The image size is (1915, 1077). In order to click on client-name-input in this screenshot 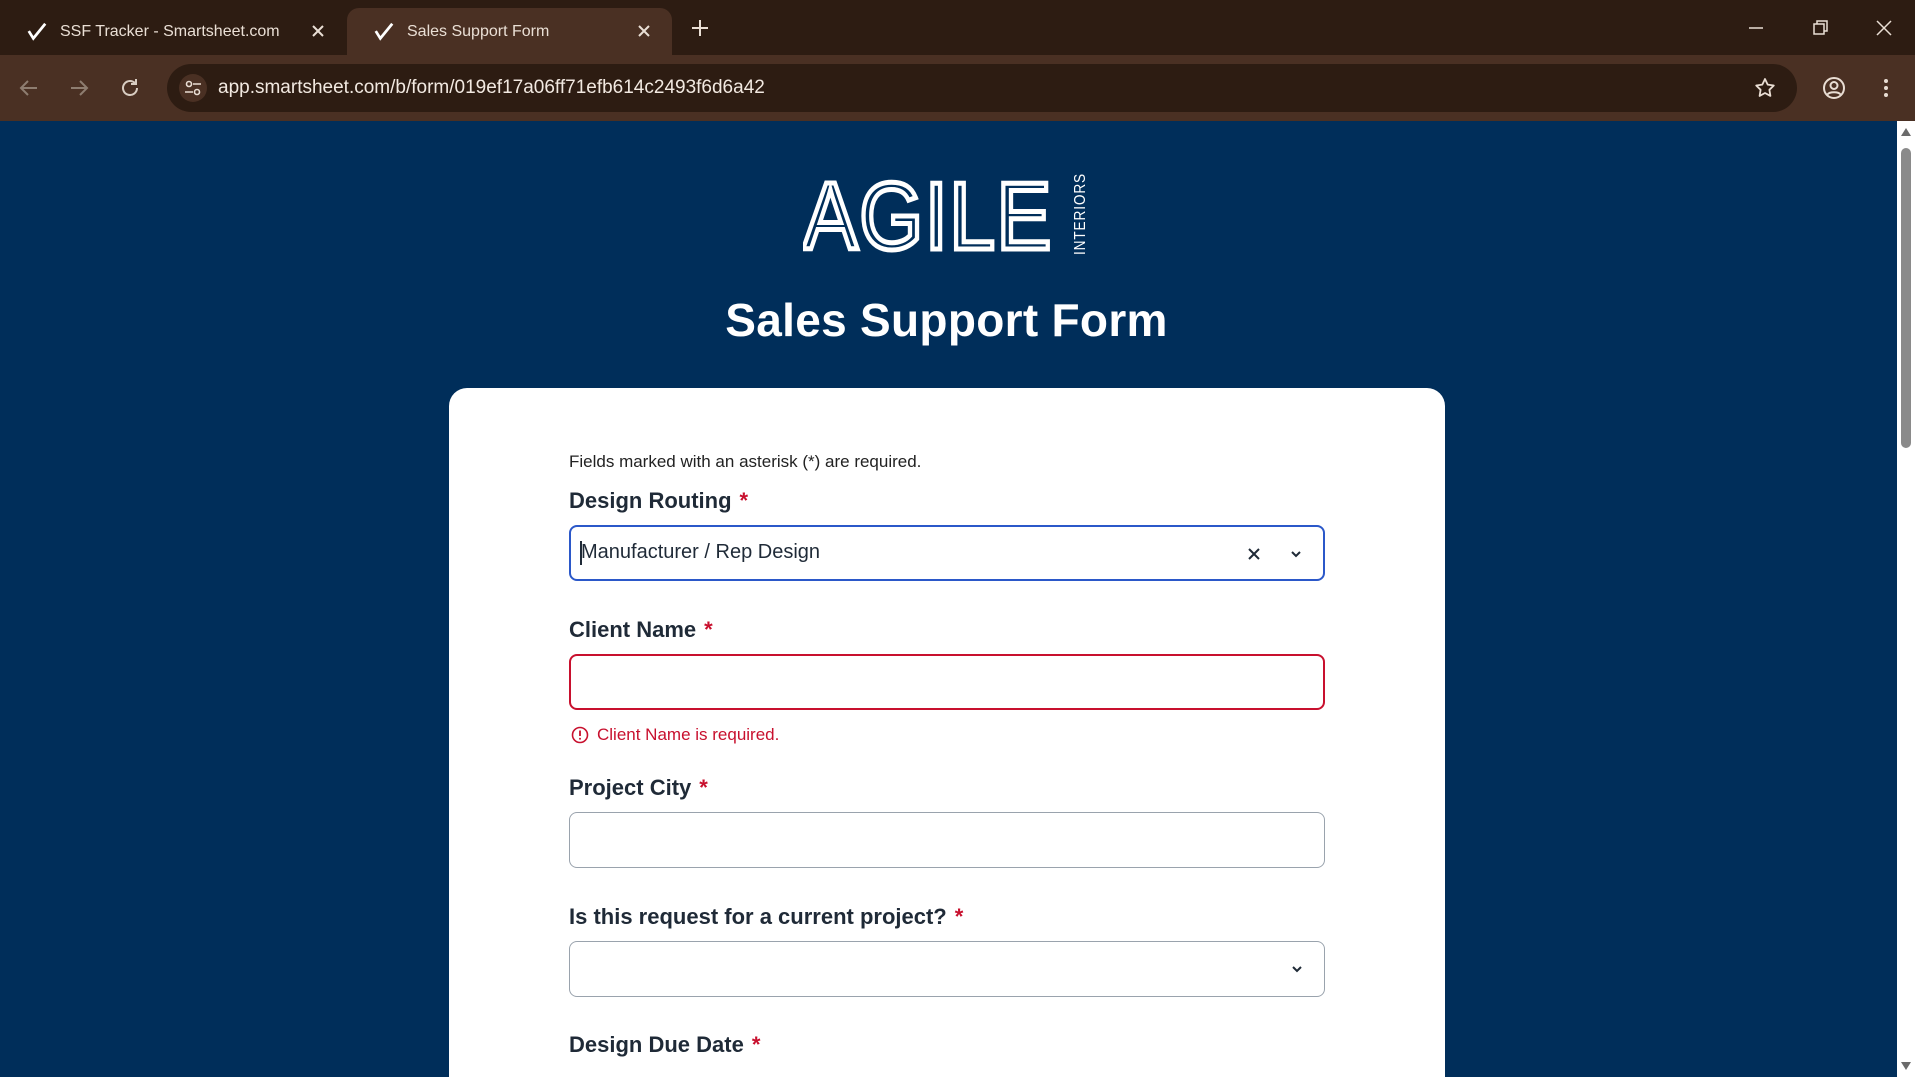, I will do `click(947, 682)`.